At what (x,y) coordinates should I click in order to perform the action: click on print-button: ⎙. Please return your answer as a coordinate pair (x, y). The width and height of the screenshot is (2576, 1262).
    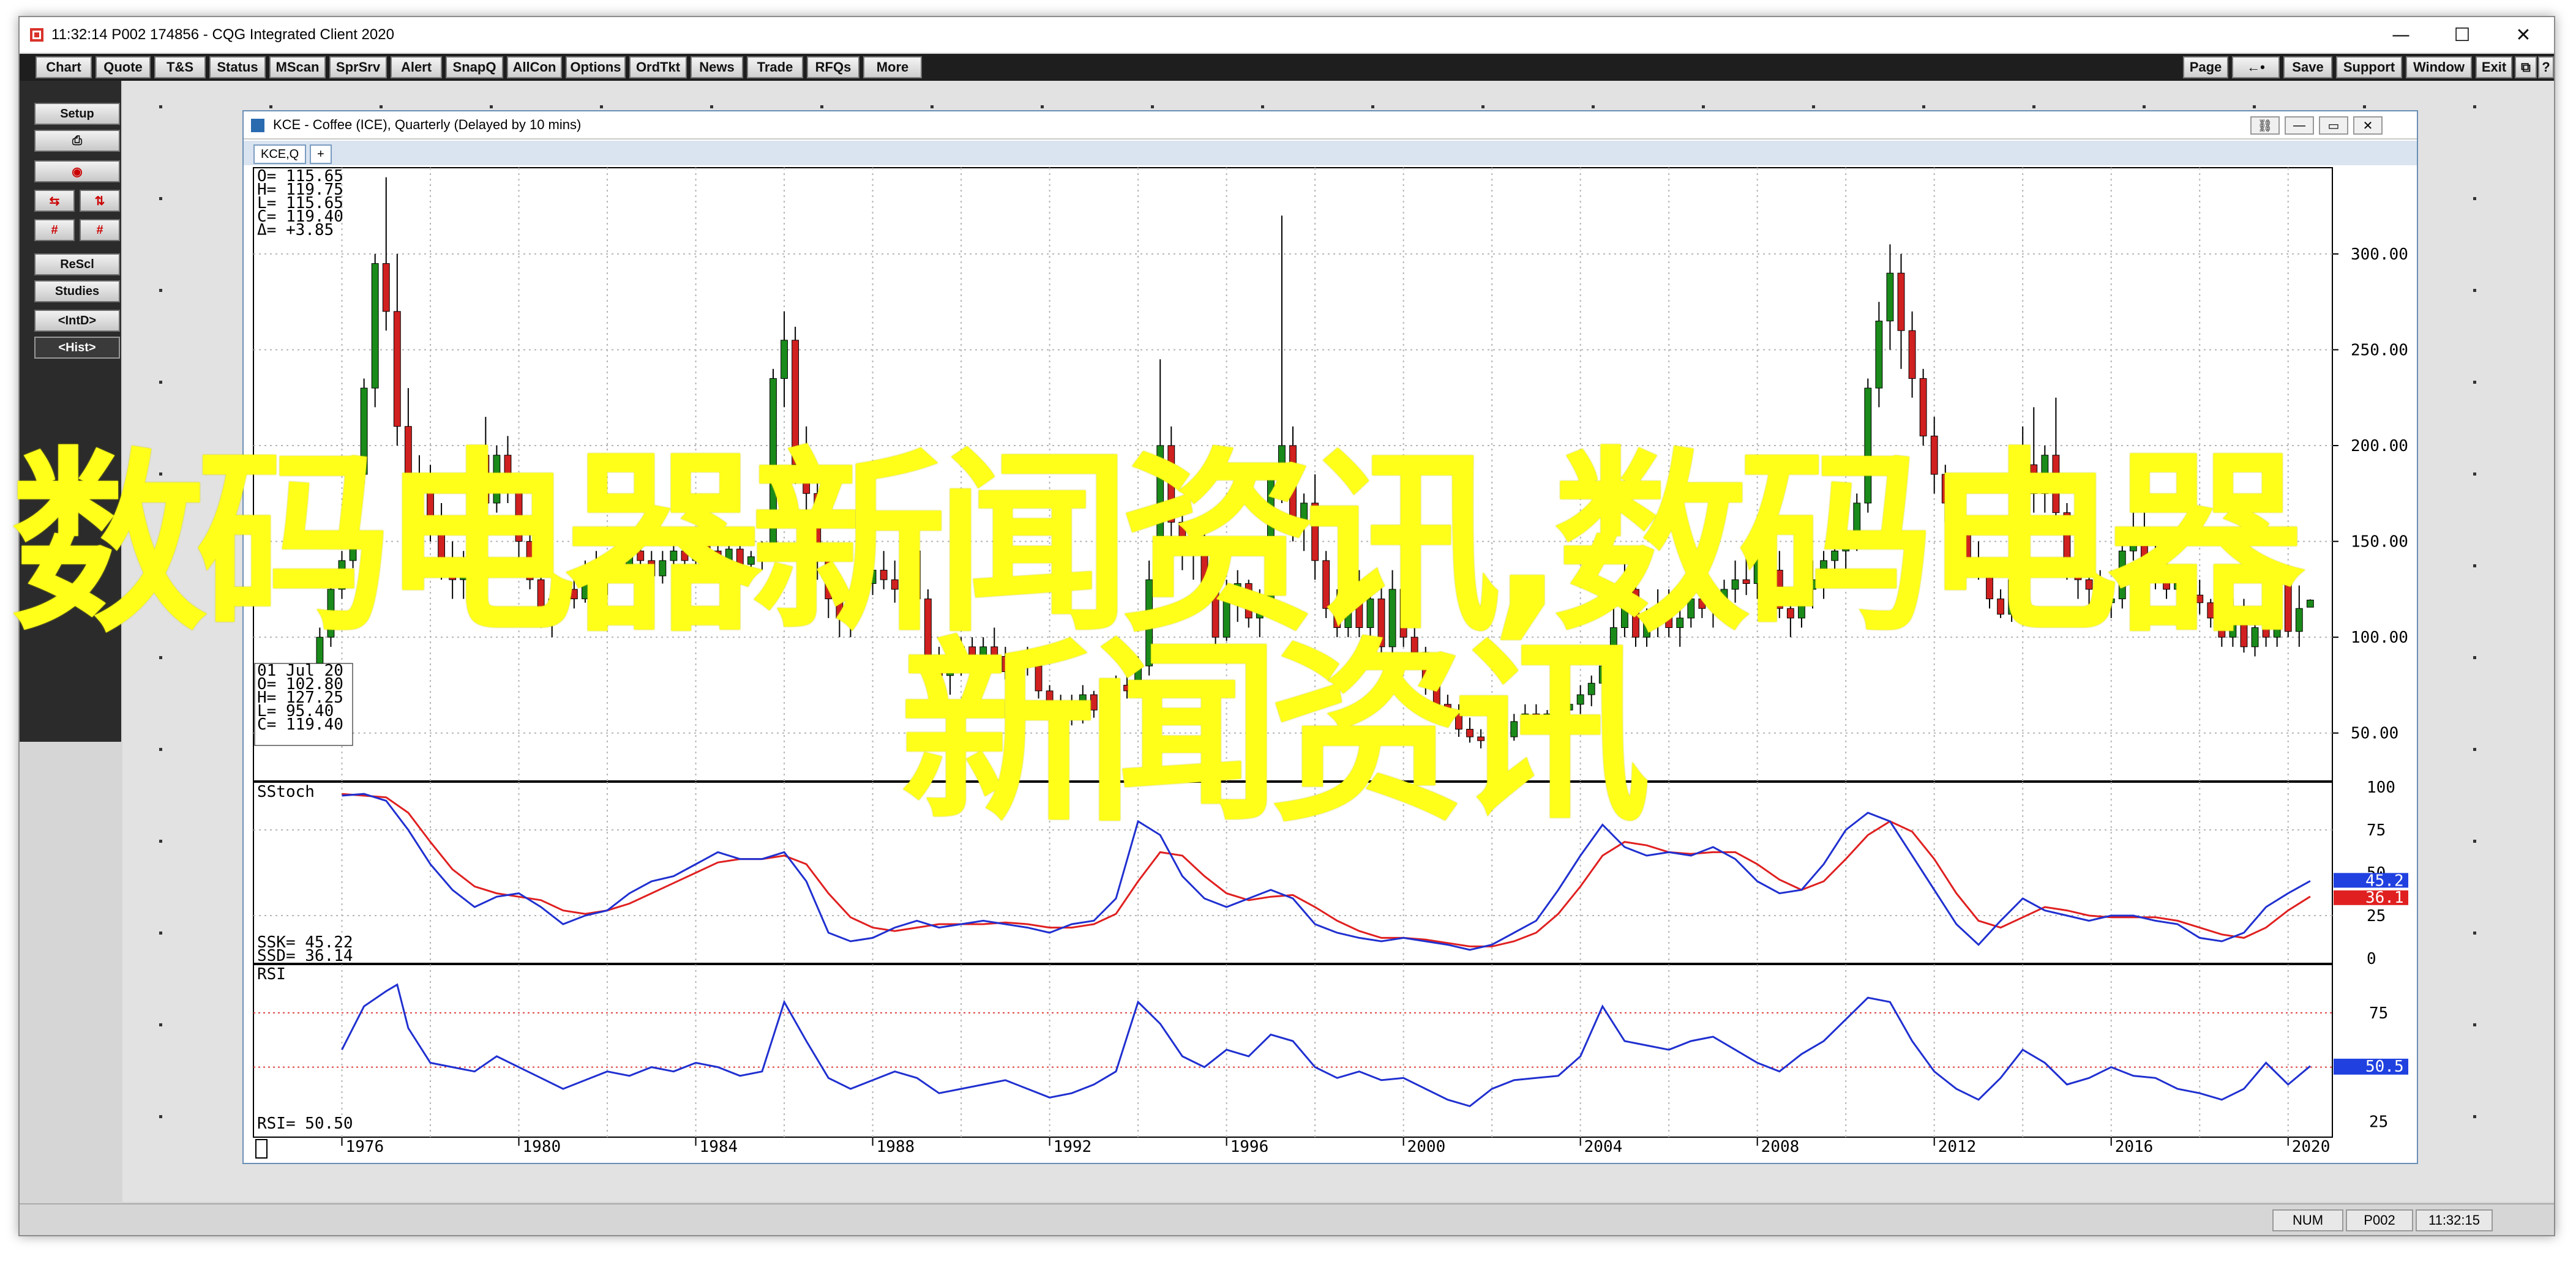
    Looking at the image, I should click on (77, 141).